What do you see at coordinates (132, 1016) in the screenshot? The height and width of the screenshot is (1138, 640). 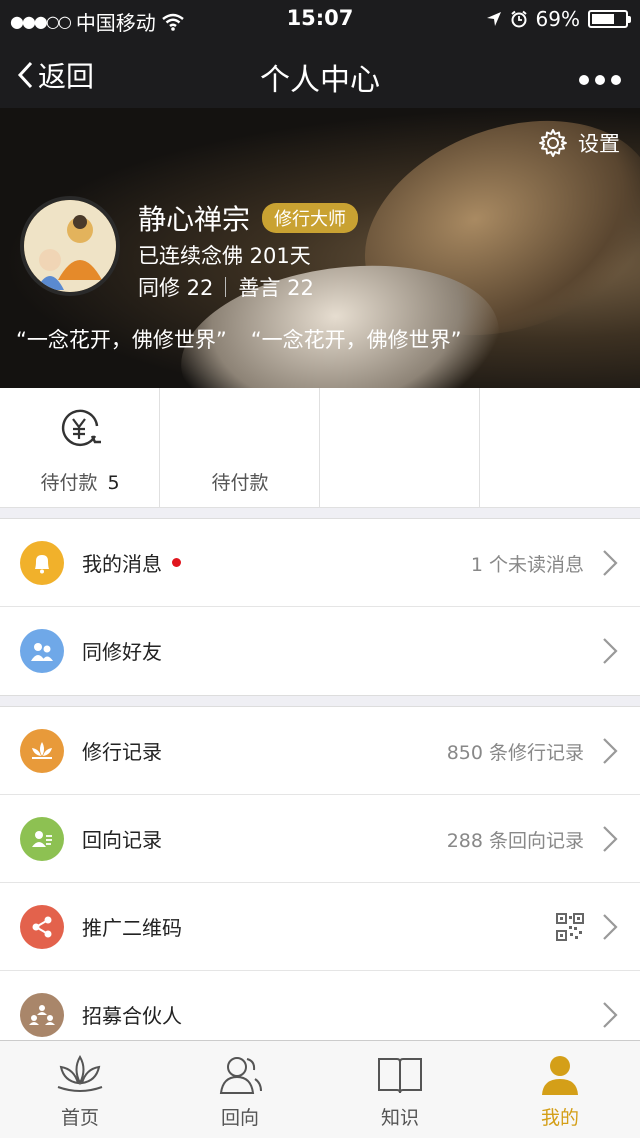 I see `recruit-partner-label: 招募合伙人` at bounding box center [132, 1016].